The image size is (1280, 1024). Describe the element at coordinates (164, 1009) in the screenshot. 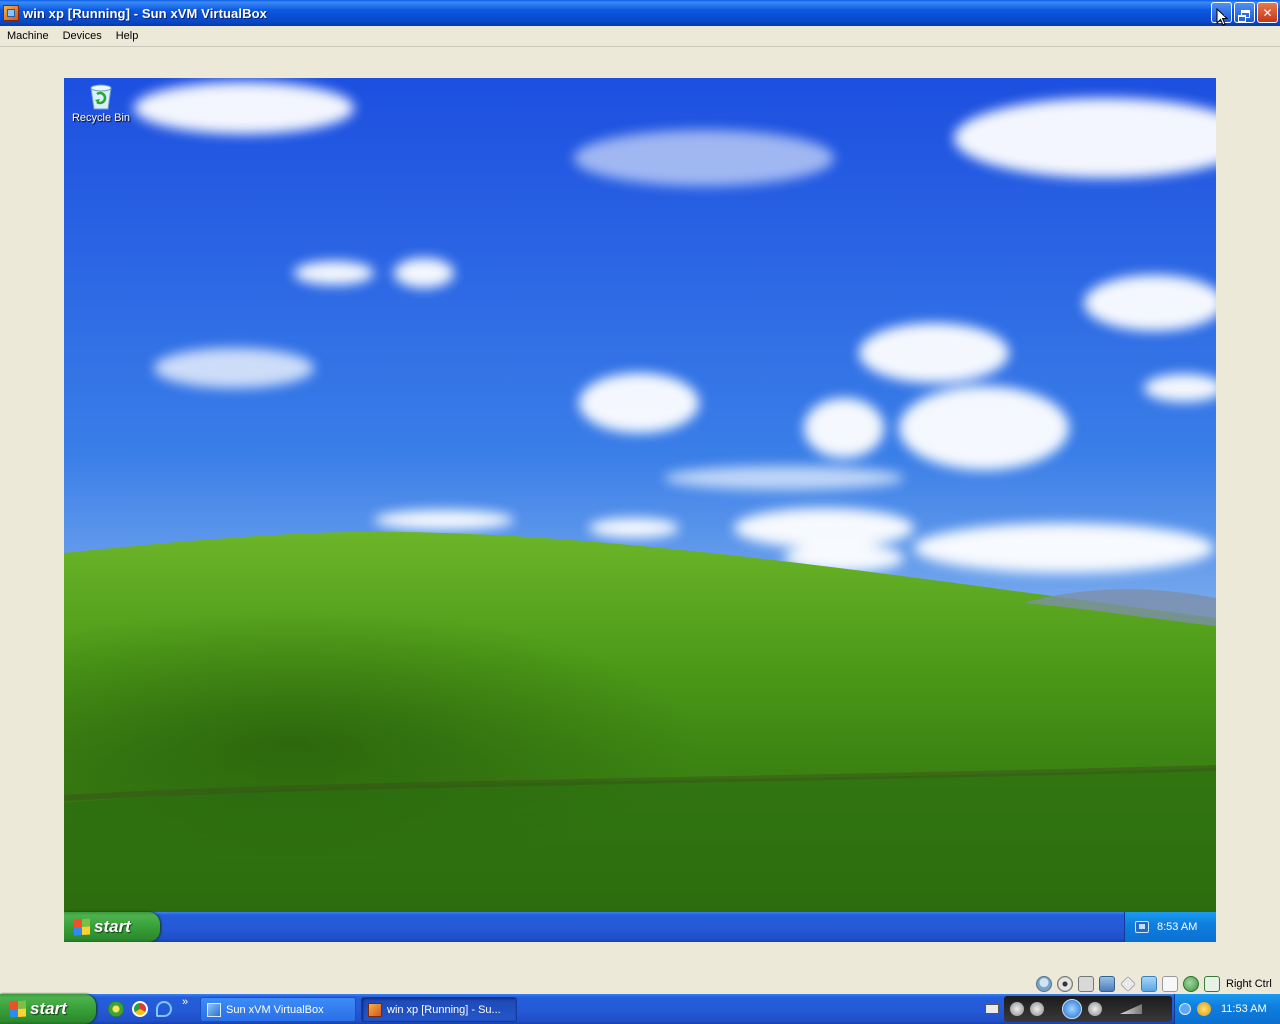

I see `ie-icon` at that location.